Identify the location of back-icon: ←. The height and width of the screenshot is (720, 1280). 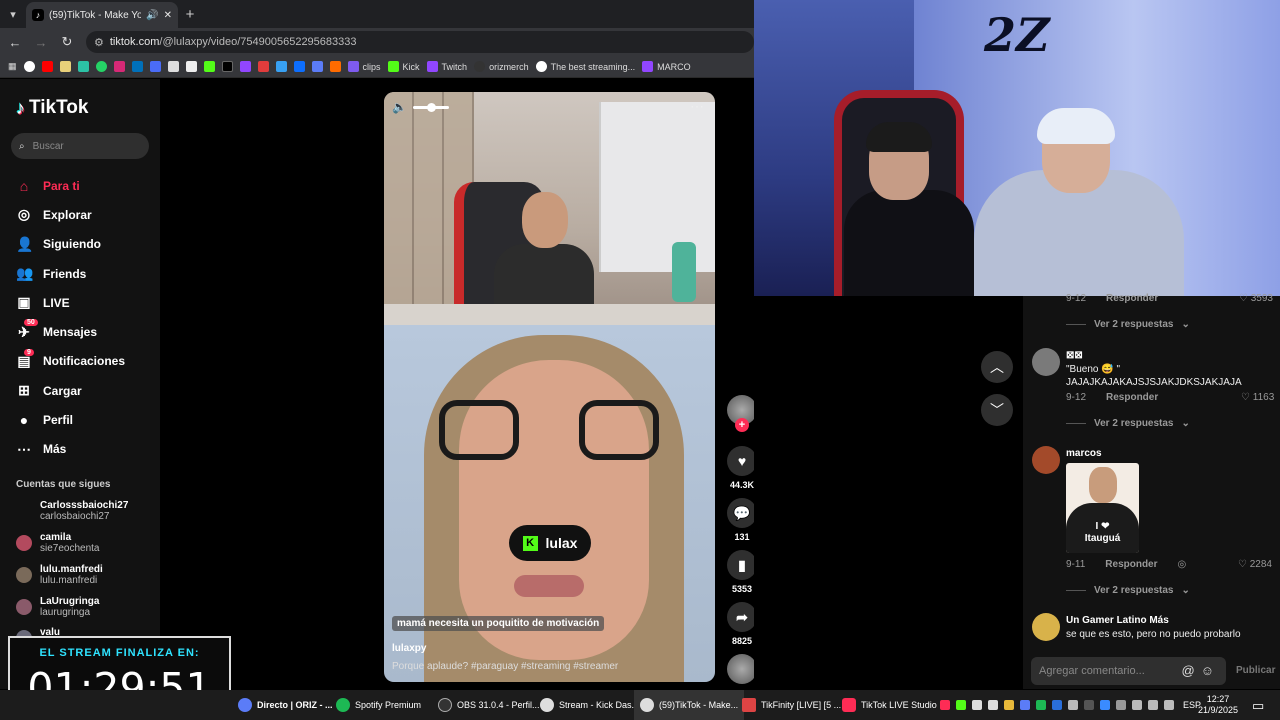
(15, 42).